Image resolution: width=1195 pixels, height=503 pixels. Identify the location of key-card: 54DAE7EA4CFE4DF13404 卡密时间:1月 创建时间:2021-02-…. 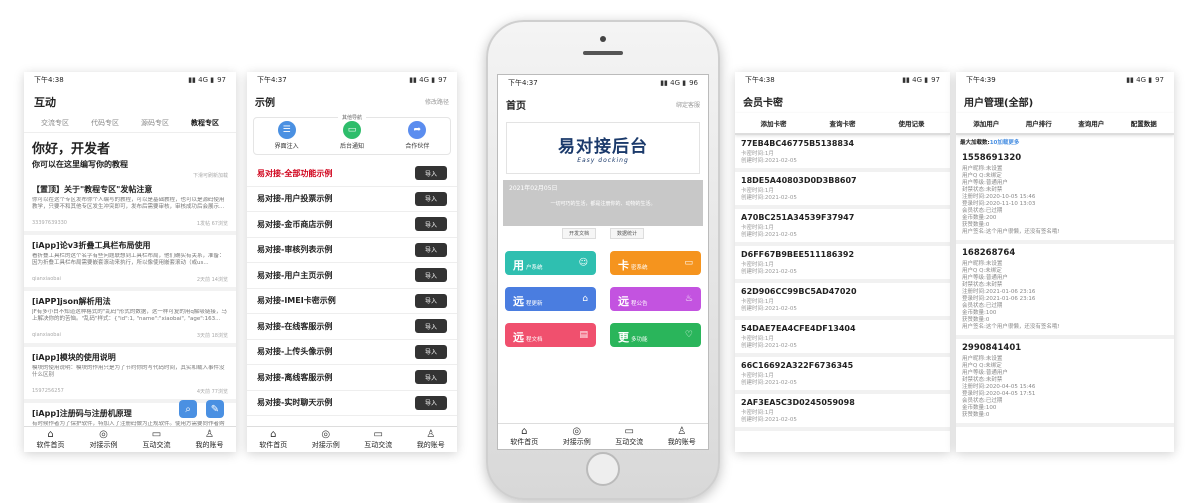
(842, 338).